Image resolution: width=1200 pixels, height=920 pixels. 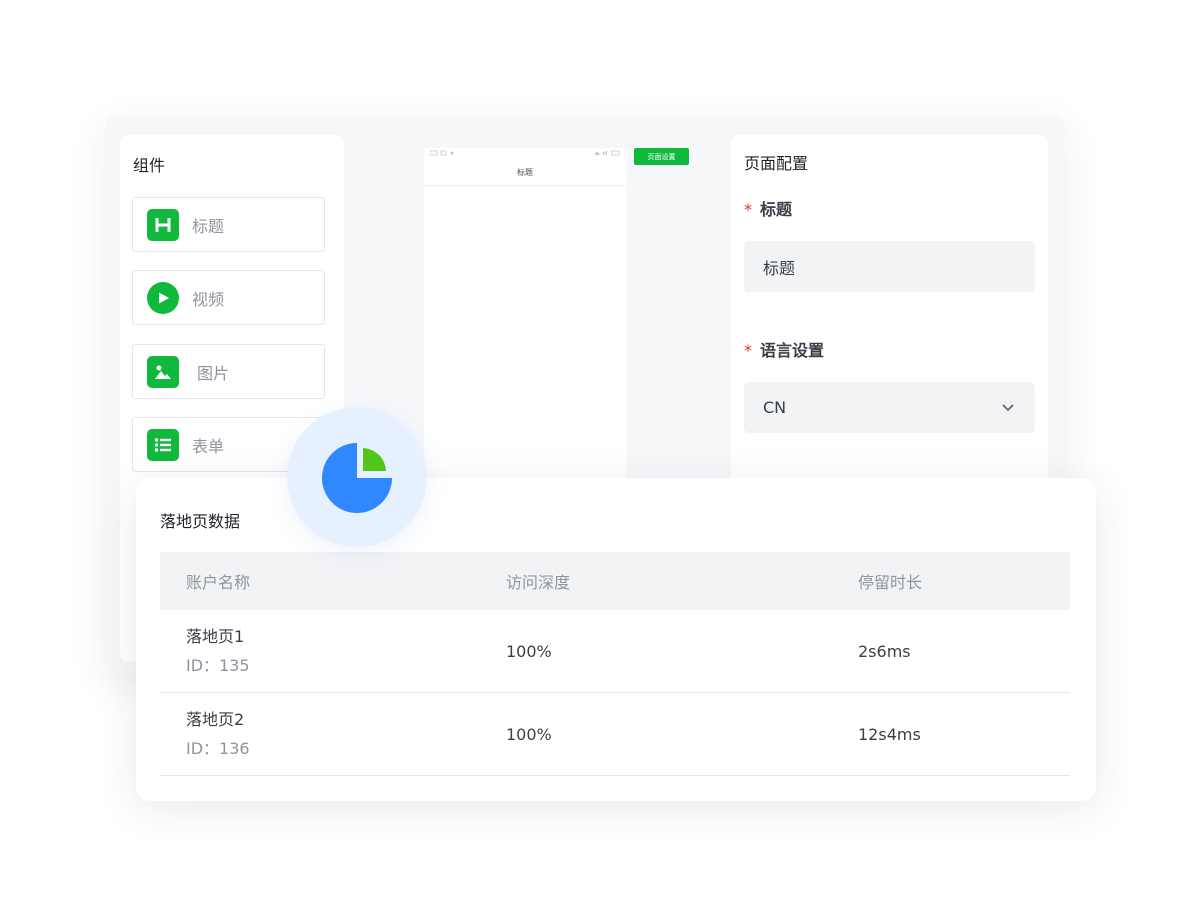 What do you see at coordinates (776, 209) in the screenshot?
I see `title-field-label-text: 标题` at bounding box center [776, 209].